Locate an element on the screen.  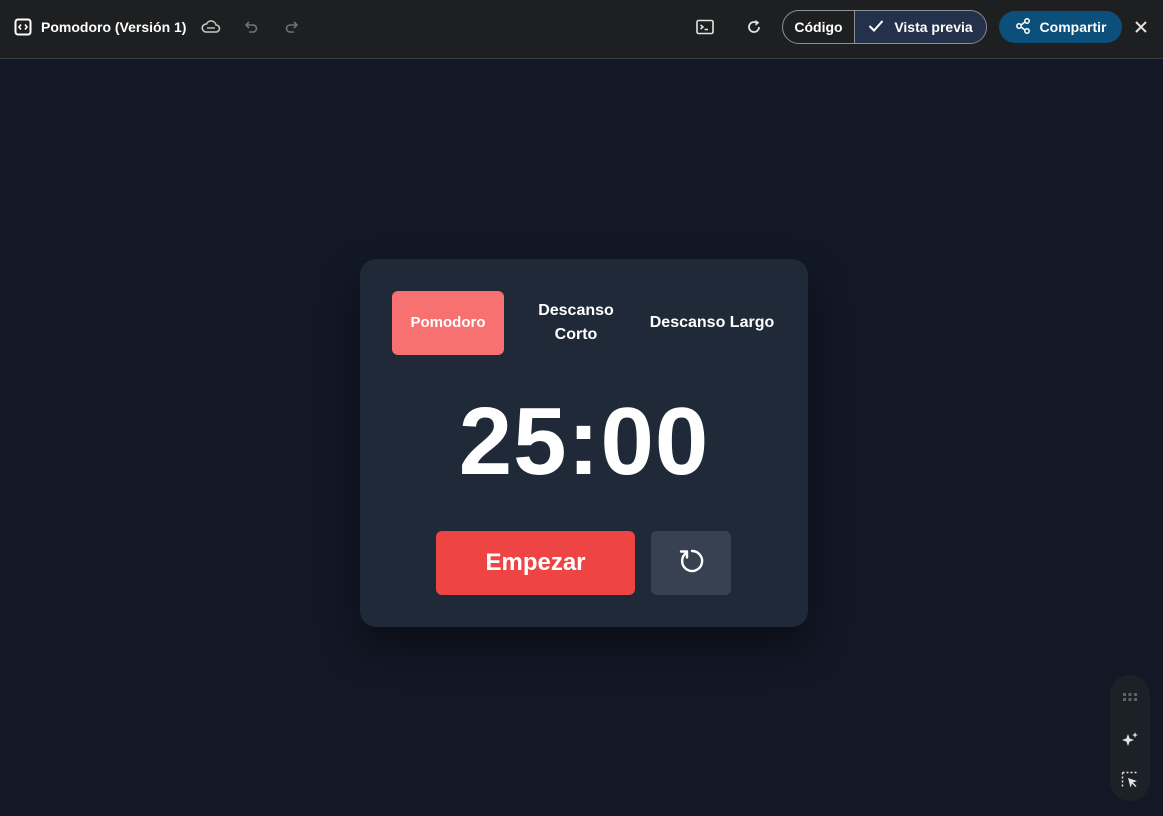
start-button: Empezar is located at coordinates (535, 563).